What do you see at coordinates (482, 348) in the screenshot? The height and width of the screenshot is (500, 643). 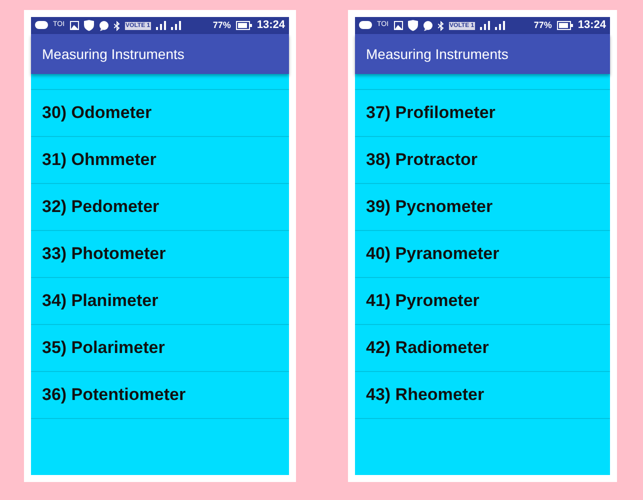 I see `list-item: 42) Radiometer` at bounding box center [482, 348].